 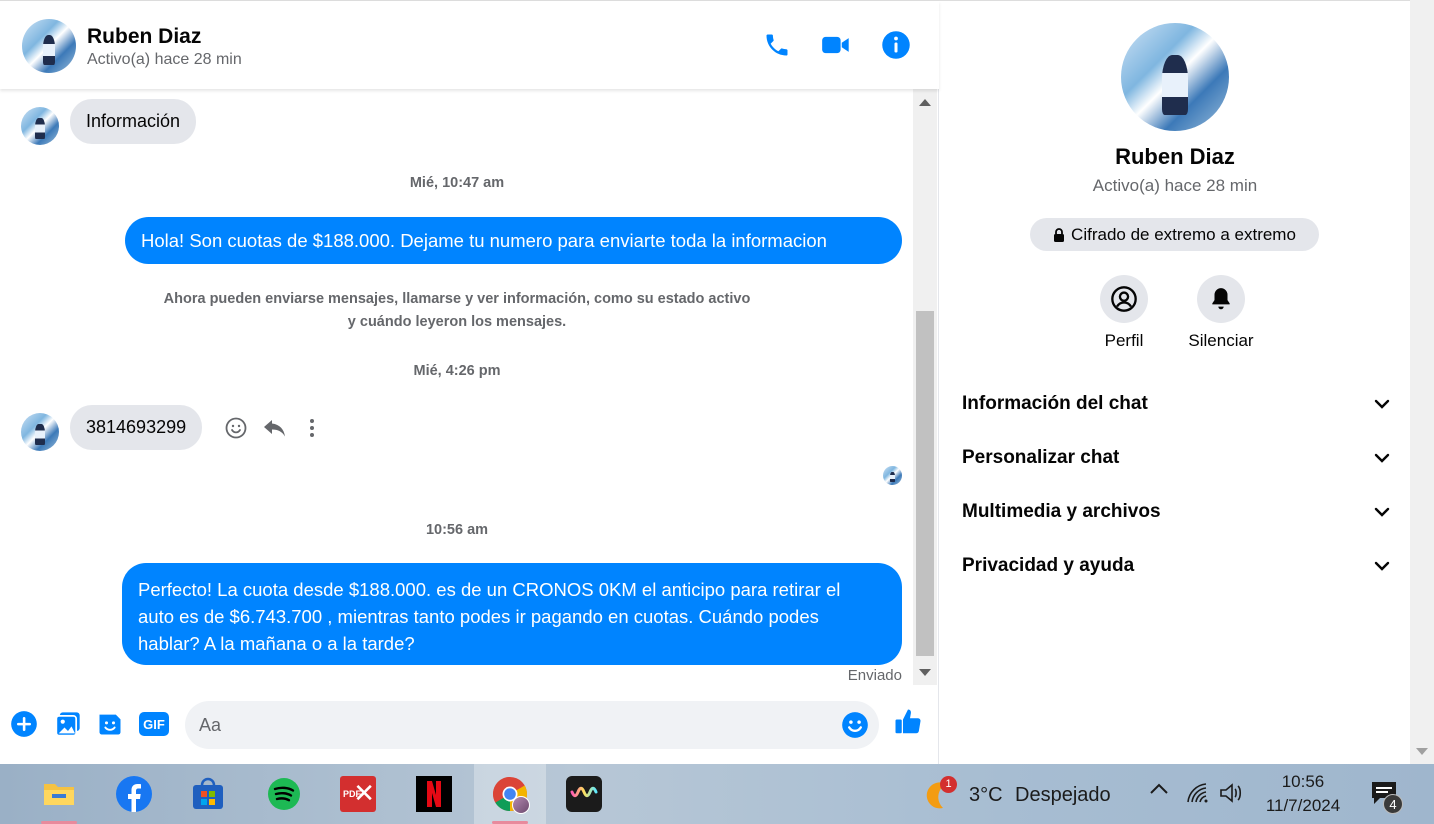 What do you see at coordinates (133, 121) in the screenshot?
I see `message-incoming: Información` at bounding box center [133, 121].